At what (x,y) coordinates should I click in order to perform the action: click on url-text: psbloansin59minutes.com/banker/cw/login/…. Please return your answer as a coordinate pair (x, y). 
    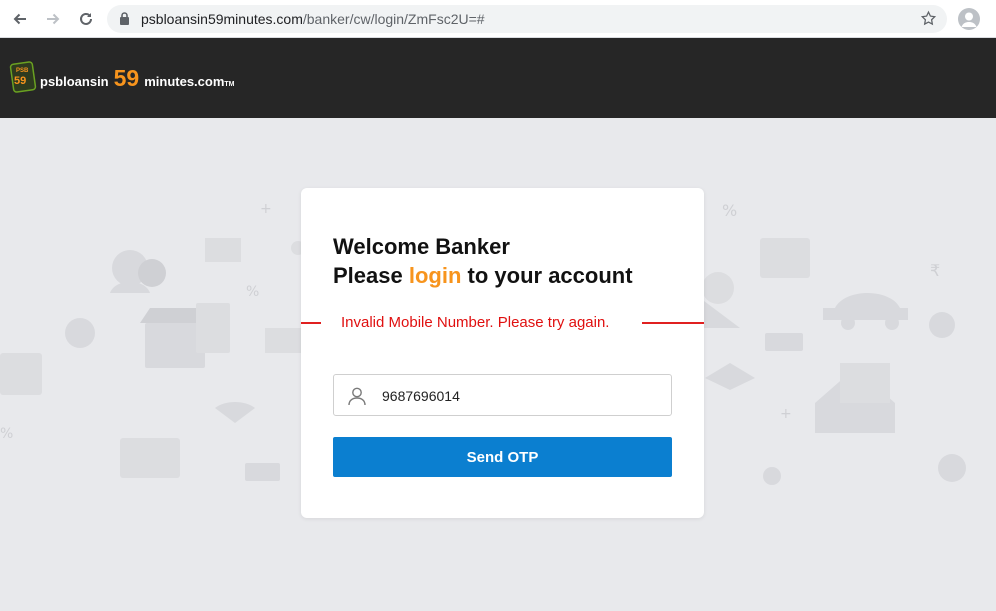
    Looking at the image, I should click on (313, 19).